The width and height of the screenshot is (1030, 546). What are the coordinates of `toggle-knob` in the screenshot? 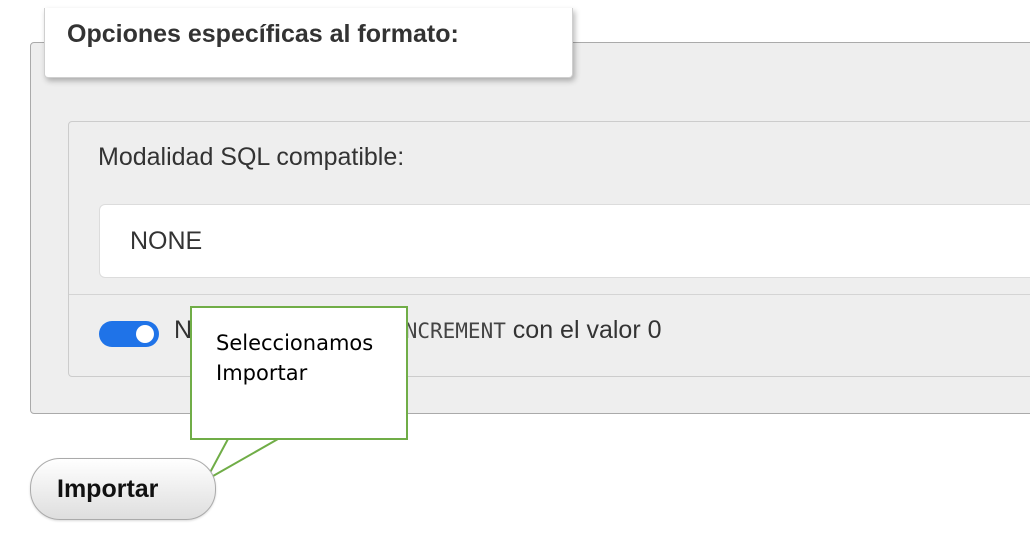 It's located at (145, 334).